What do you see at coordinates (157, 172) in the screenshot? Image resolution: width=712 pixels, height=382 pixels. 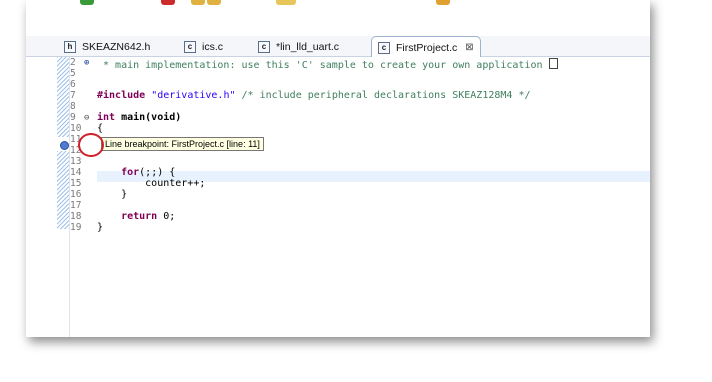 I see `for-rest: (;;) {` at bounding box center [157, 172].